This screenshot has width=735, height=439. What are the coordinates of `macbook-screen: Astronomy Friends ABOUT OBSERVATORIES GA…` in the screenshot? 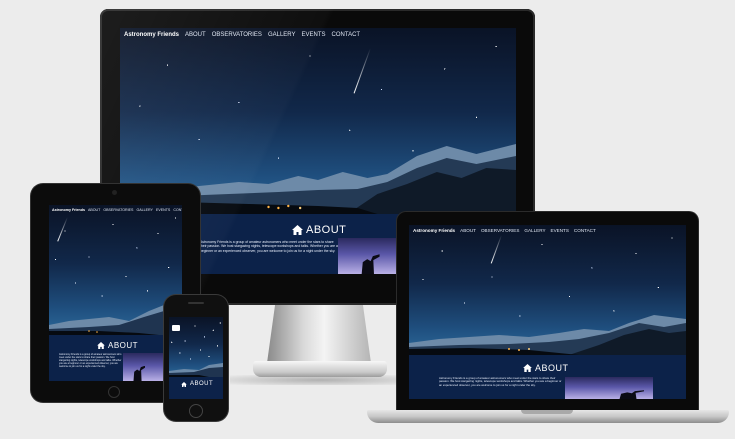 It's located at (547, 312).